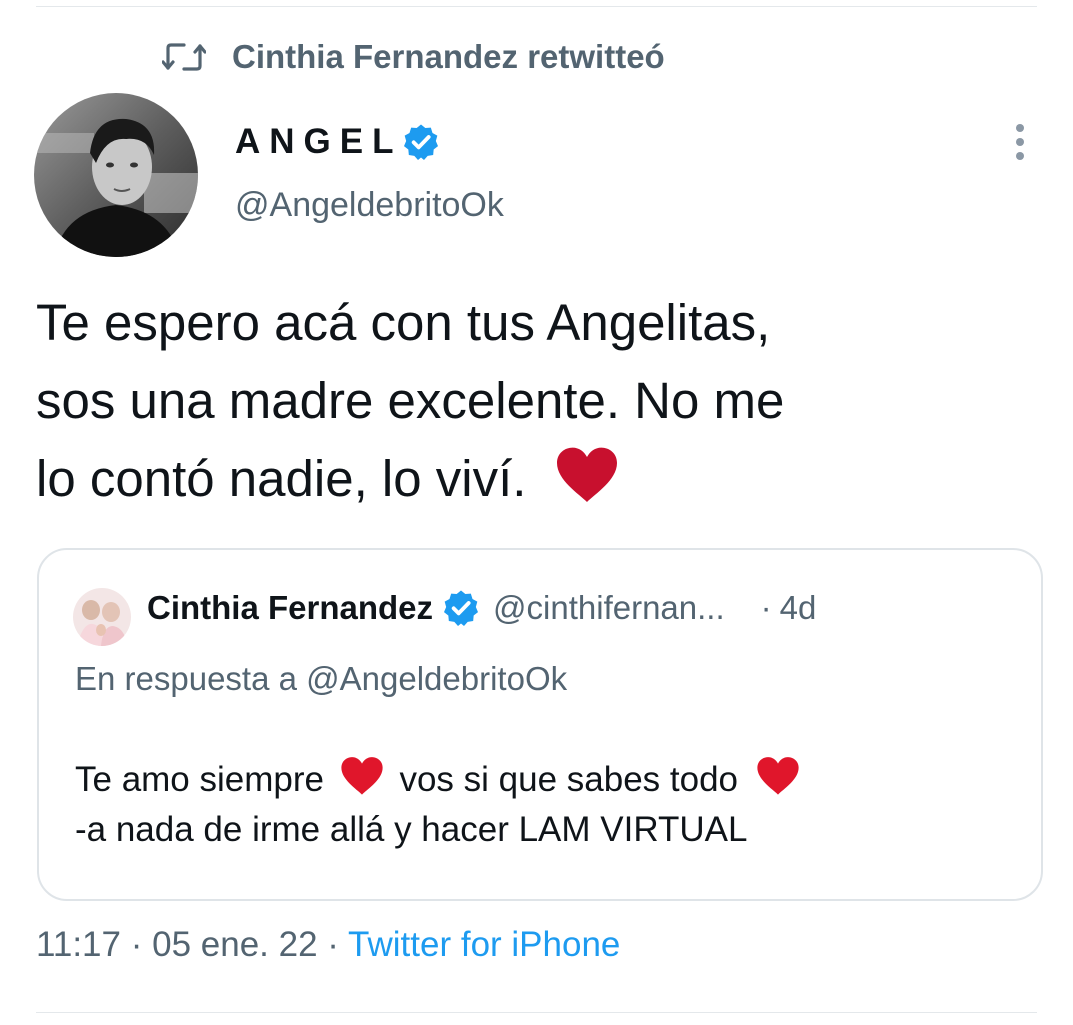 The width and height of the screenshot is (1073, 1025). I want to click on tweet-meta: 11:17 · 05 ene. 22 · Twitter for iPhone, so click(328, 945).